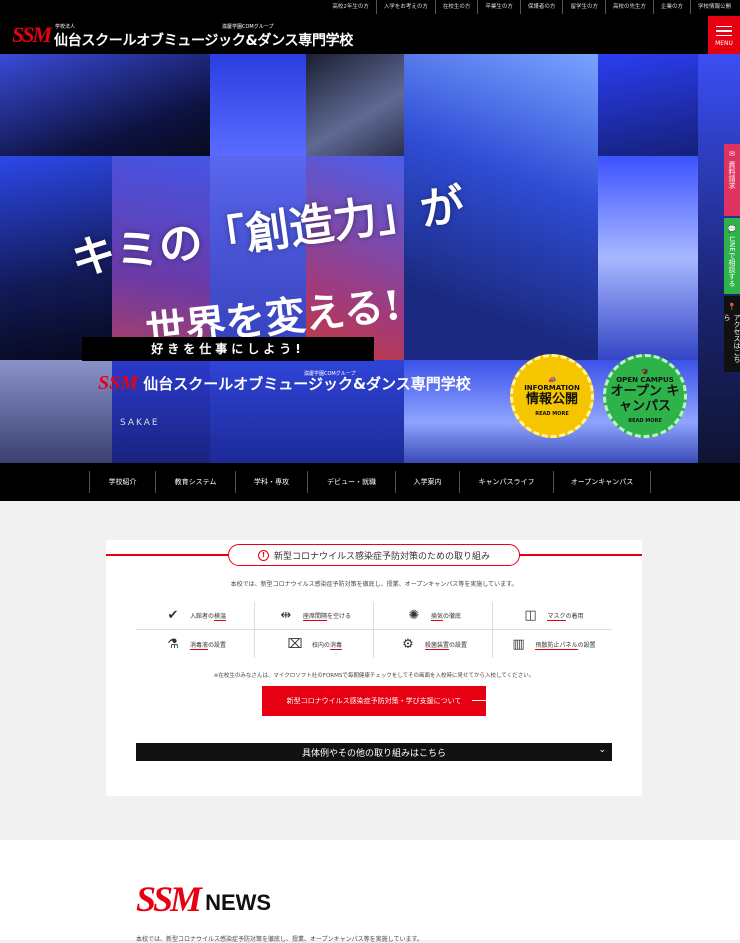 This screenshot has height=943, width=740. I want to click on hero-photo-face, so click(648, 258).